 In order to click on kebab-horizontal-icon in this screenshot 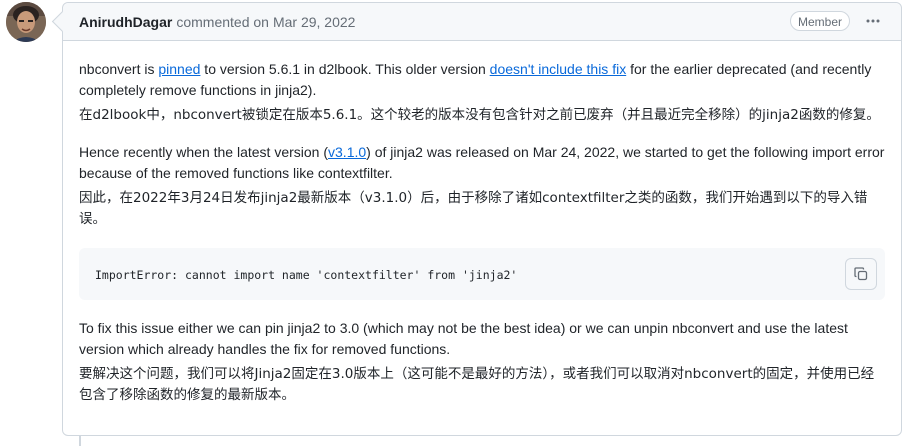, I will do `click(873, 21)`.